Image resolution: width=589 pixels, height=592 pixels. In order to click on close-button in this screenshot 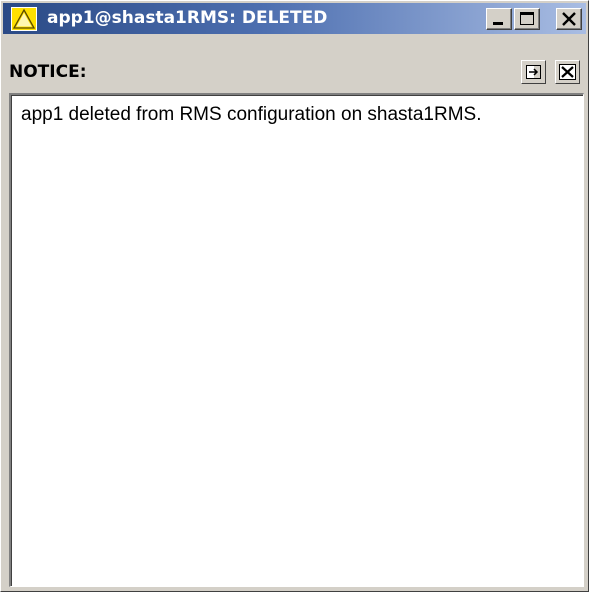, I will do `click(569, 19)`.